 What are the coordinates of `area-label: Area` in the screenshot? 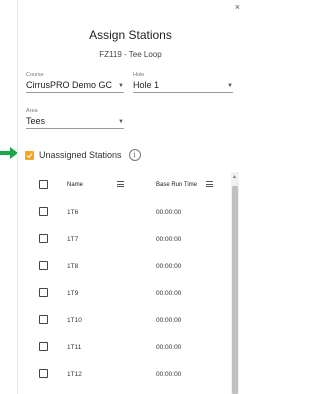 It's located at (32, 111).